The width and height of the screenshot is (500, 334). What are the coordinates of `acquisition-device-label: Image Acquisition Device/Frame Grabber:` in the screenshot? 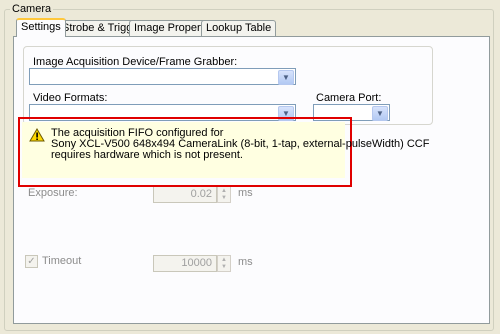 It's located at (135, 62).